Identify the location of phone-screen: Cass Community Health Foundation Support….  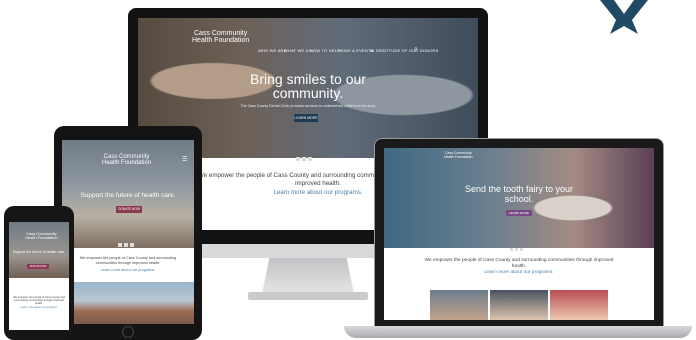
(39, 276).